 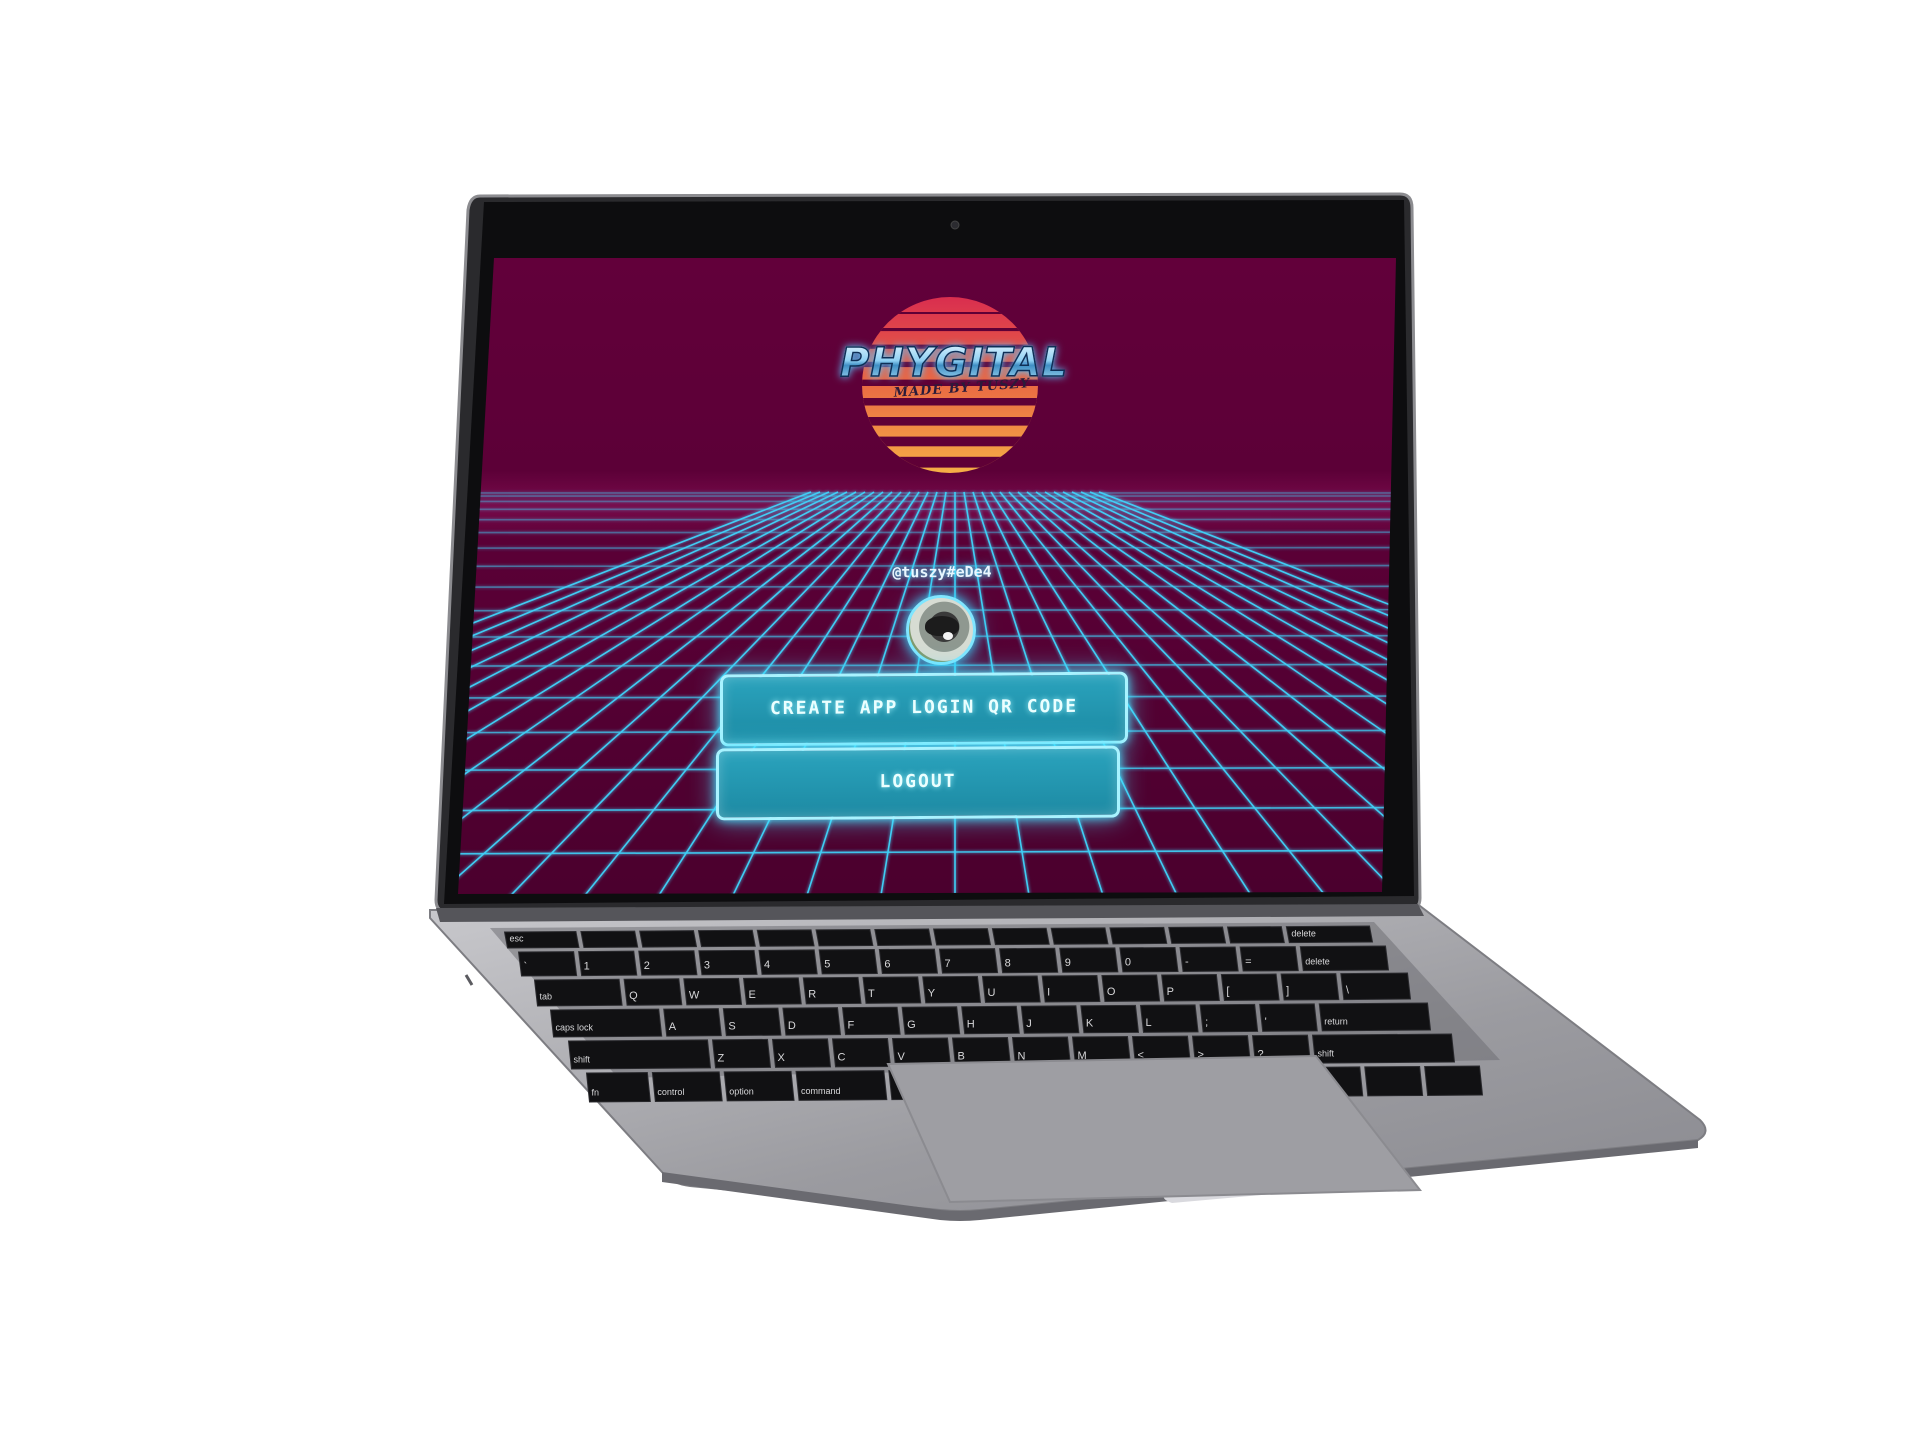 I want to click on keyboard-key-label: 7, so click(x=947, y=964).